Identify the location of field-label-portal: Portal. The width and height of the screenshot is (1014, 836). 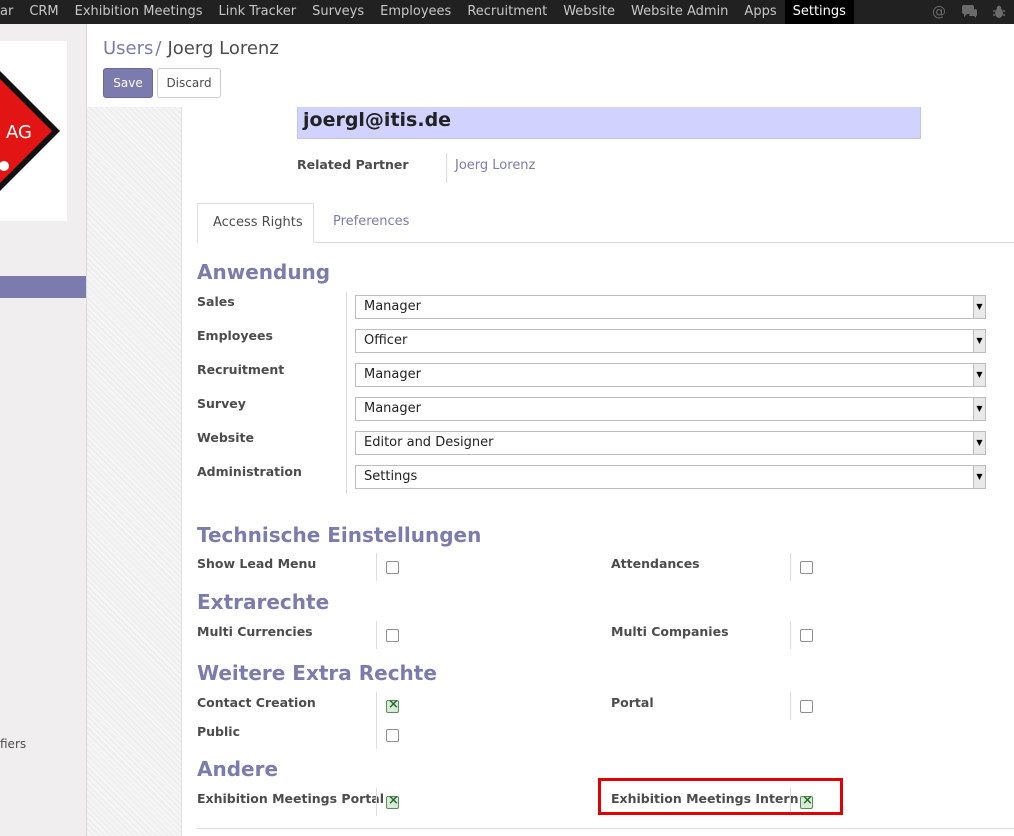
(632, 702).